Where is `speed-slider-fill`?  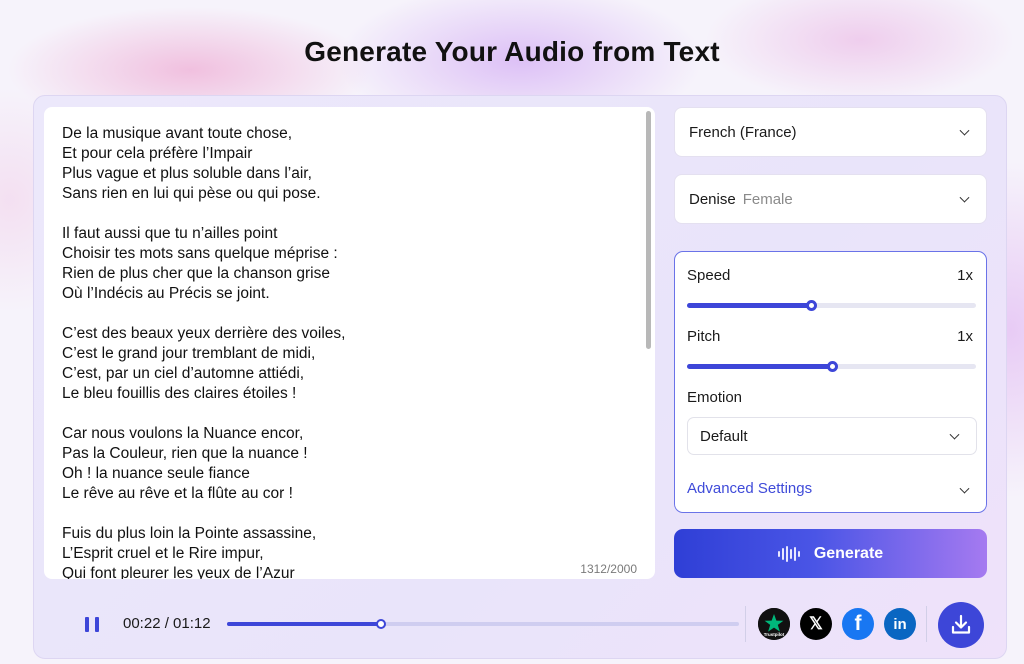
speed-slider-fill is located at coordinates (749, 305).